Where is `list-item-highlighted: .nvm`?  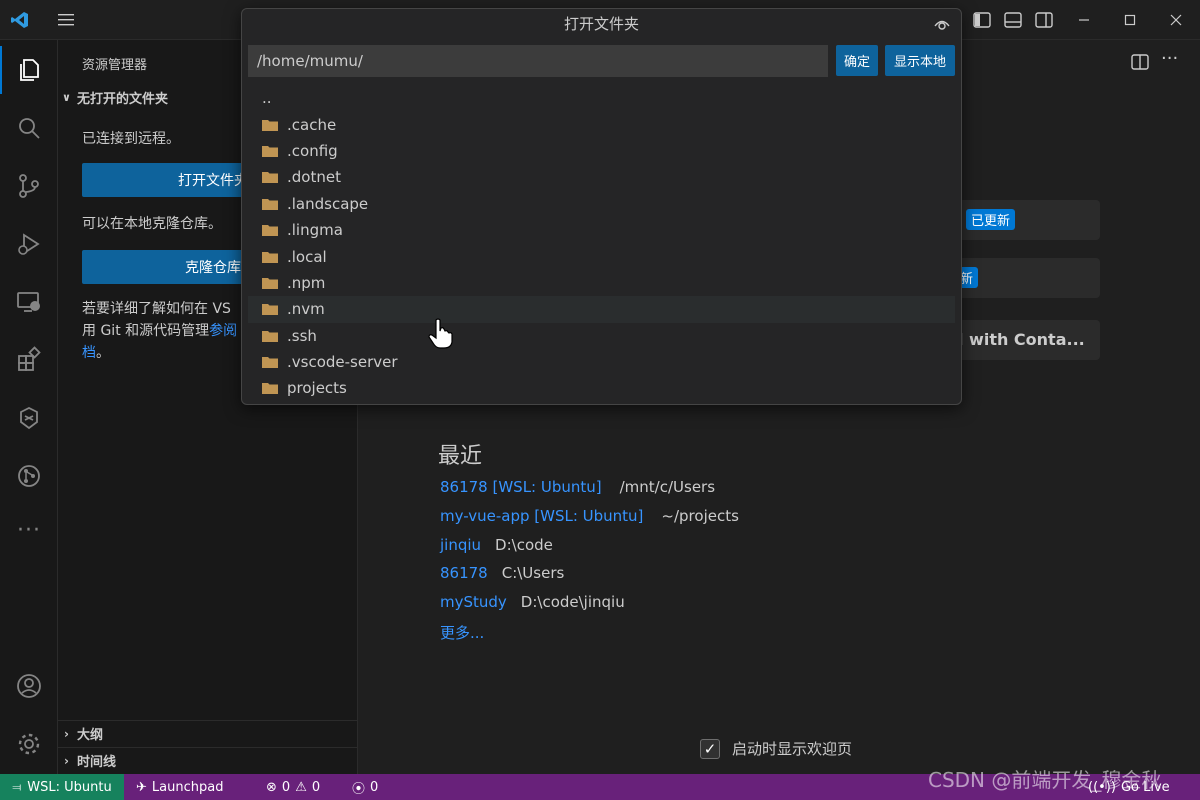 list-item-highlighted: .nvm is located at coordinates (601, 309).